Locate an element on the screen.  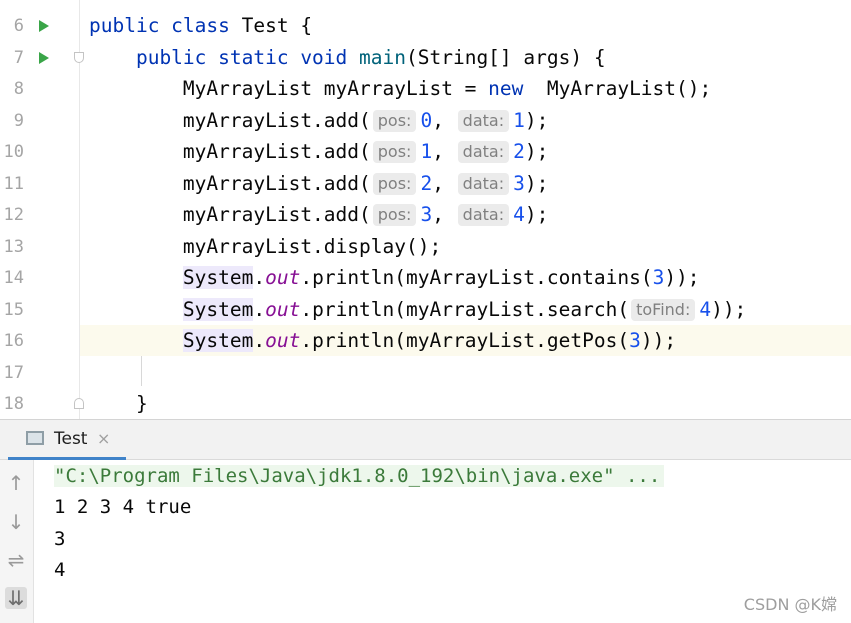
arrow-up-icon: ↑ is located at coordinates (16, 483).